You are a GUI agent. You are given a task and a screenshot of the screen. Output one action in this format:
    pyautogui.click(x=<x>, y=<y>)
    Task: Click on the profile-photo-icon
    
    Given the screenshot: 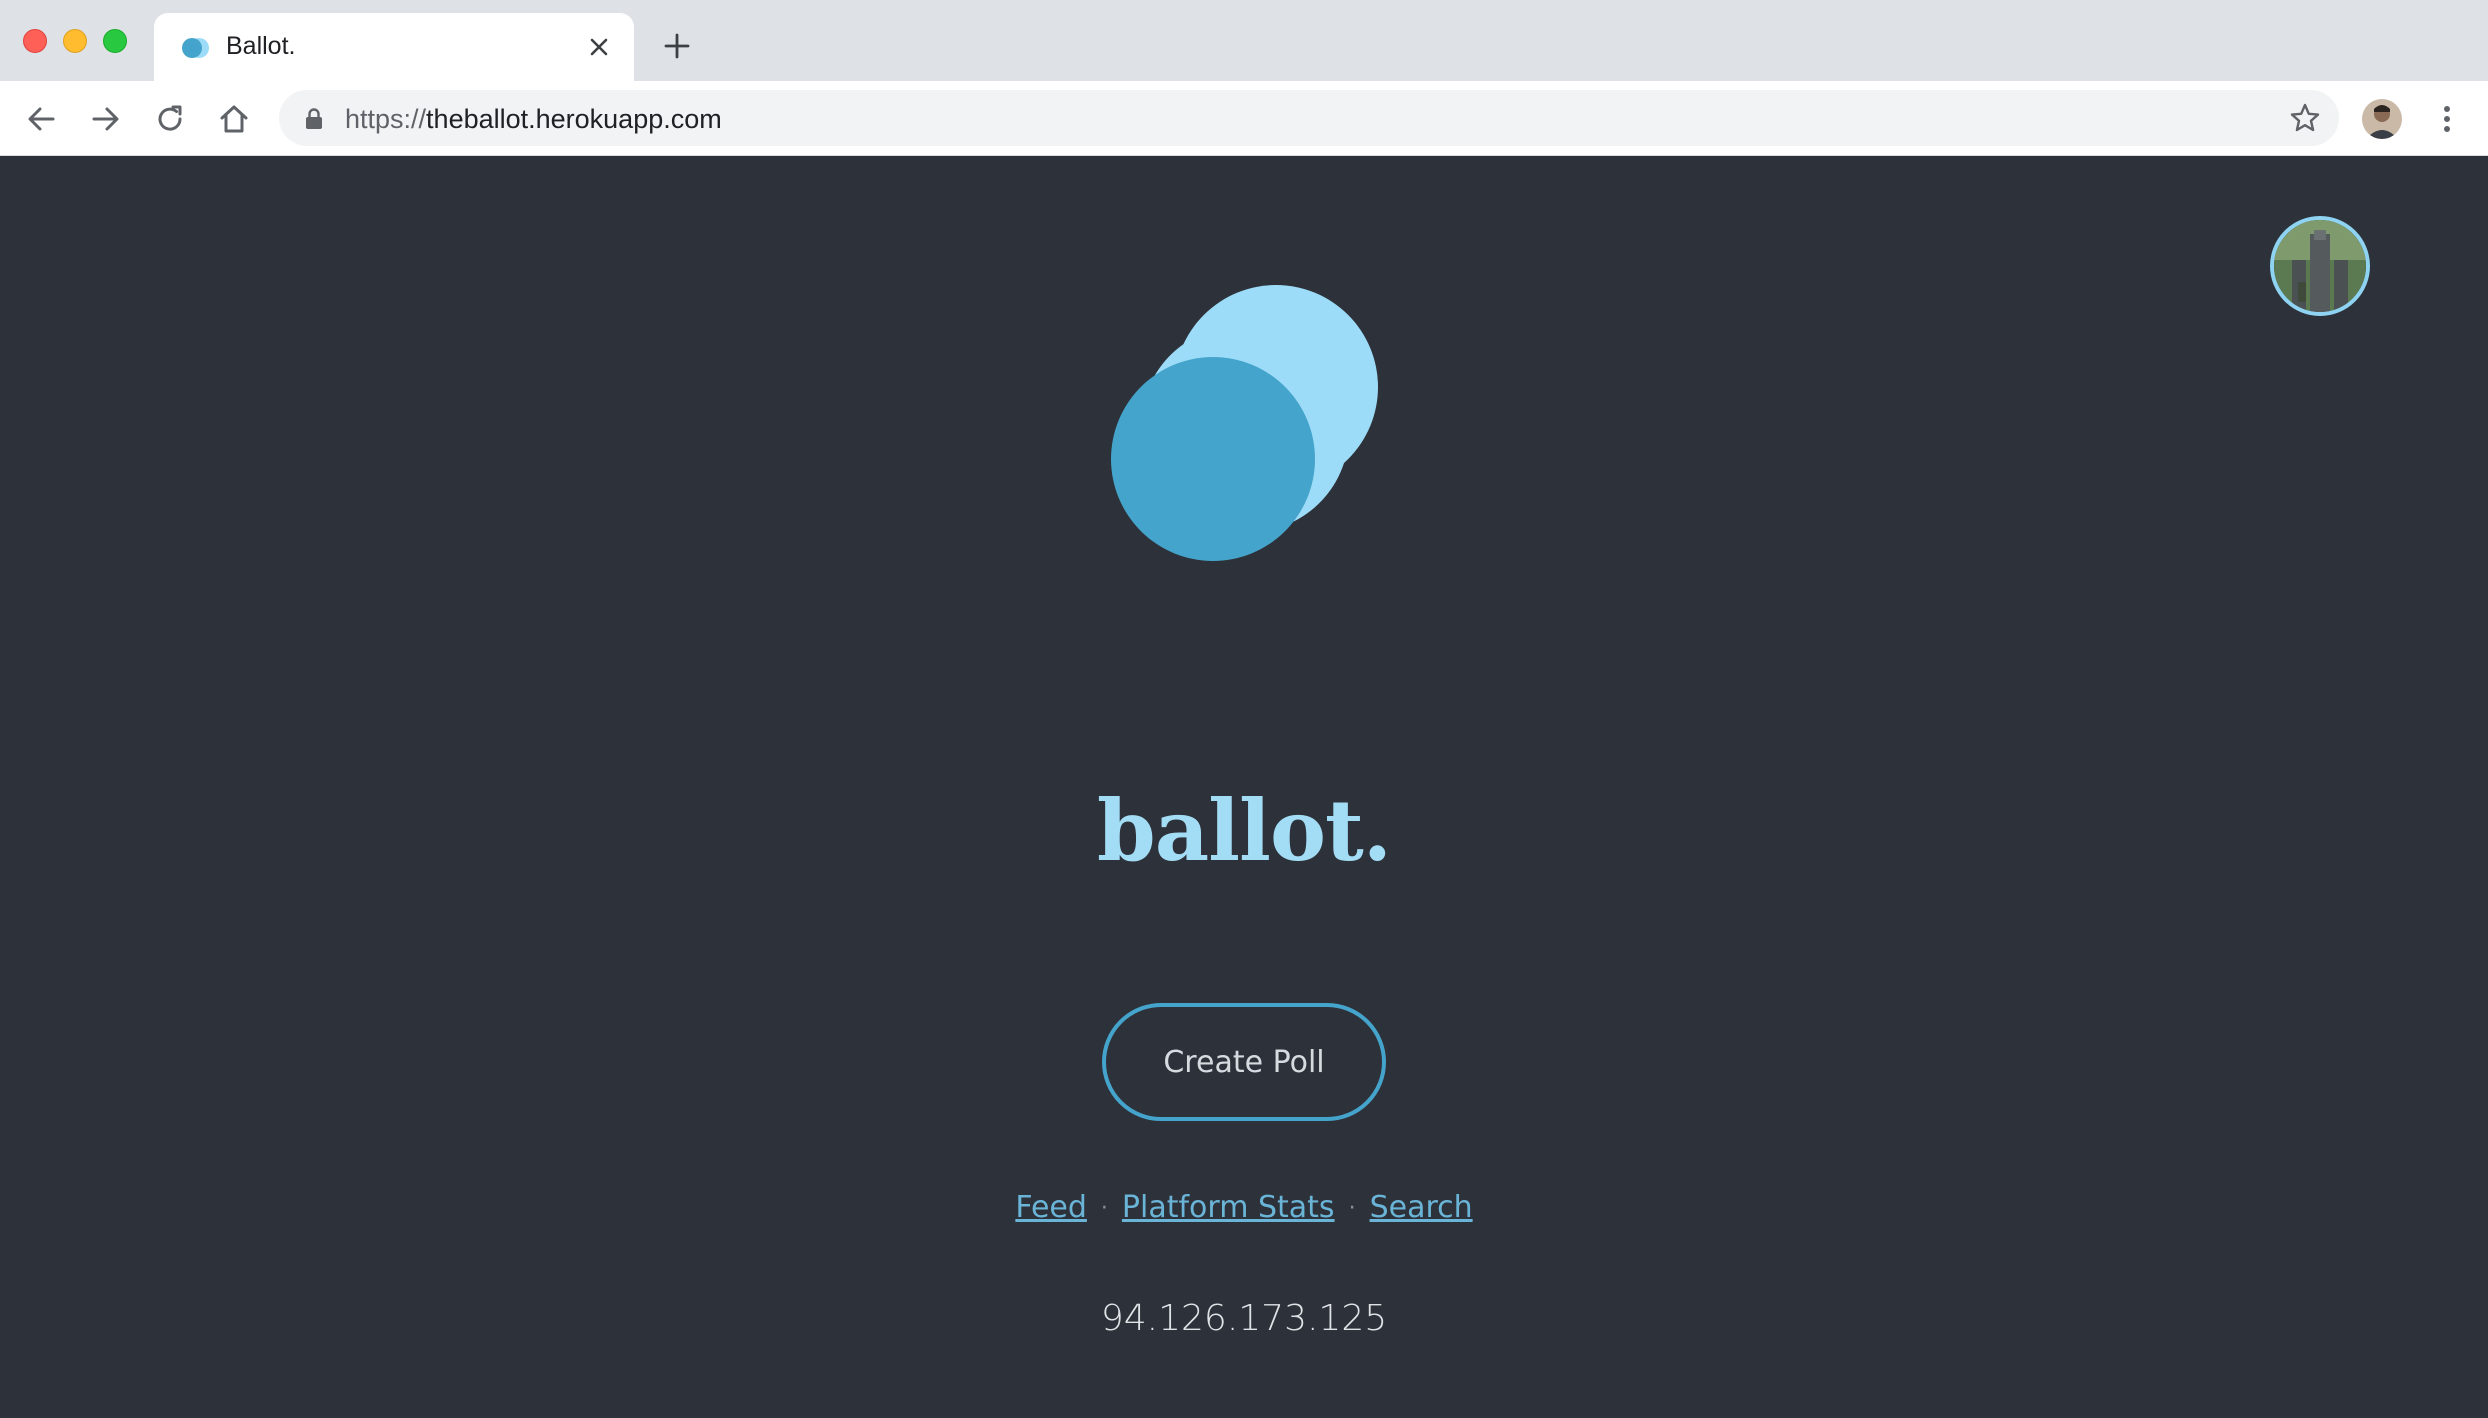 What is the action you would take?
    pyautogui.click(x=2382, y=119)
    